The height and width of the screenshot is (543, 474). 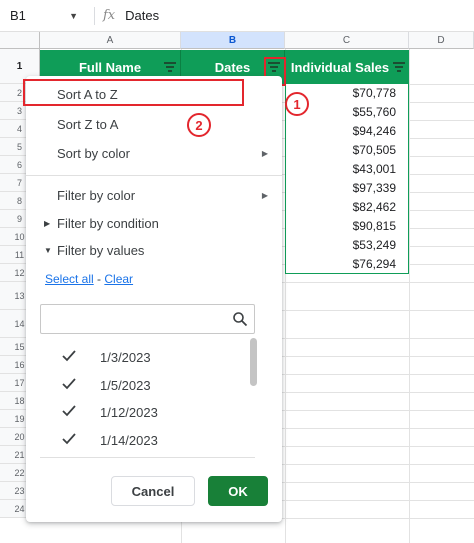 I want to click on menu-item-label: Filter by values, so click(x=101, y=250).